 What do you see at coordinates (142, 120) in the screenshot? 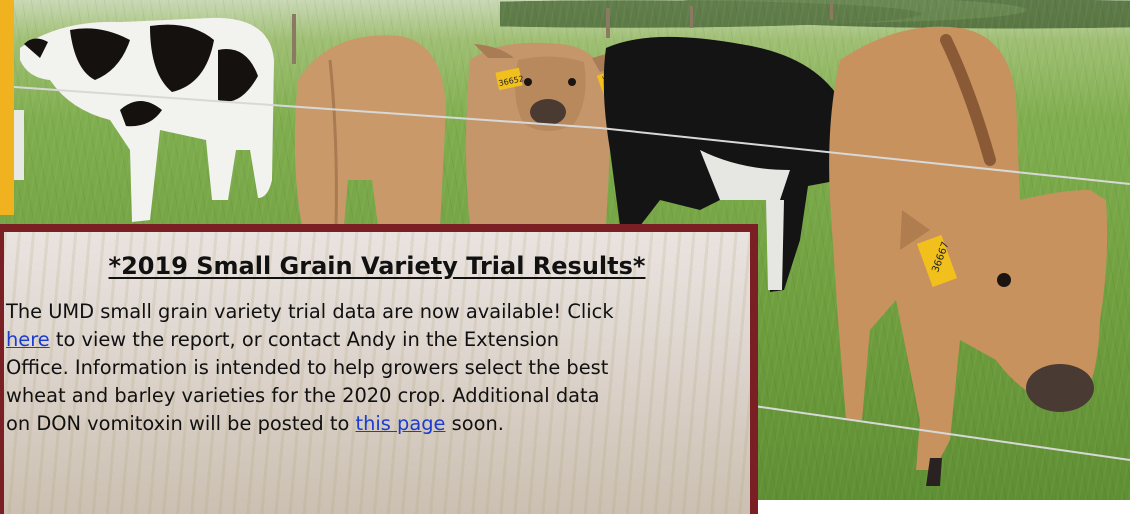
I see `holstein-cow-left` at bounding box center [142, 120].